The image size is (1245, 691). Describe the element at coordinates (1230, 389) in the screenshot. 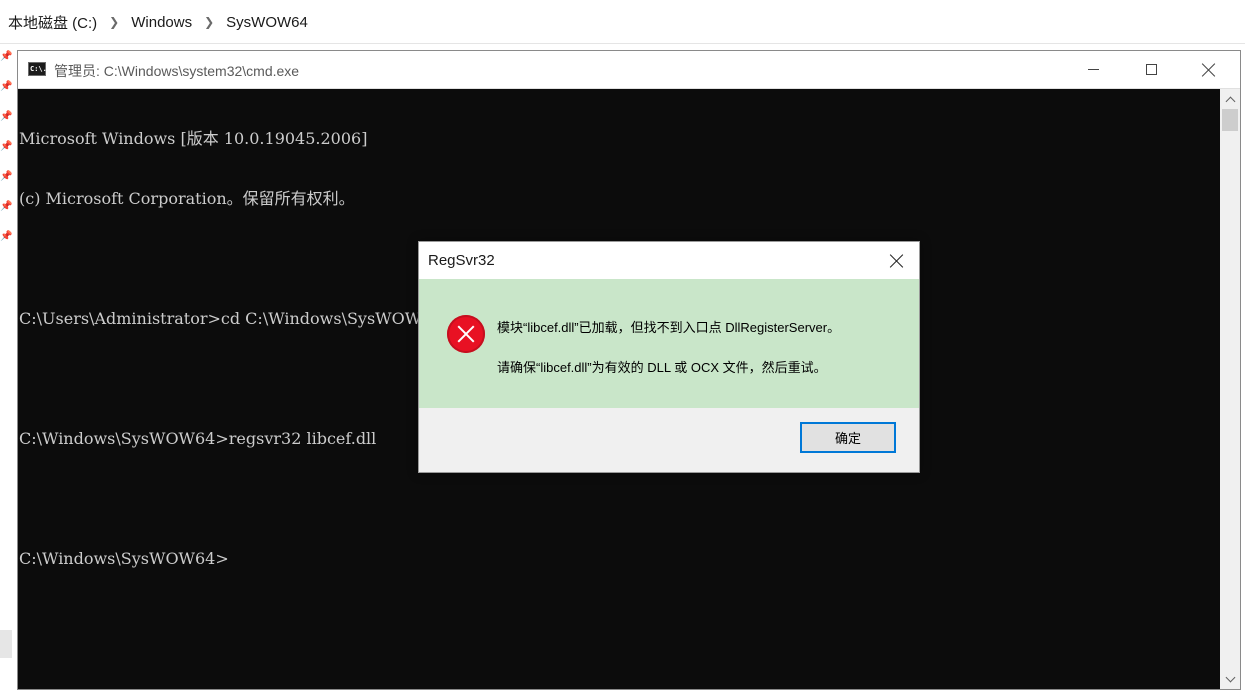

I see `console-scrollbar` at that location.